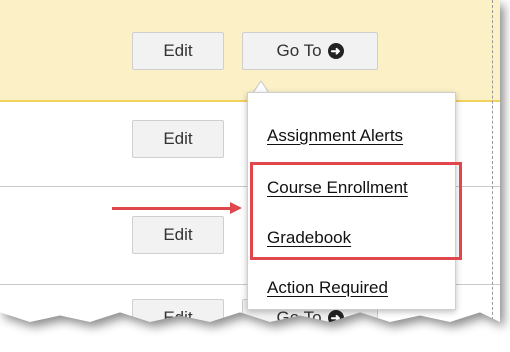 The image size is (510, 352). Describe the element at coordinates (356, 211) in the screenshot. I see `highlight-box` at that location.